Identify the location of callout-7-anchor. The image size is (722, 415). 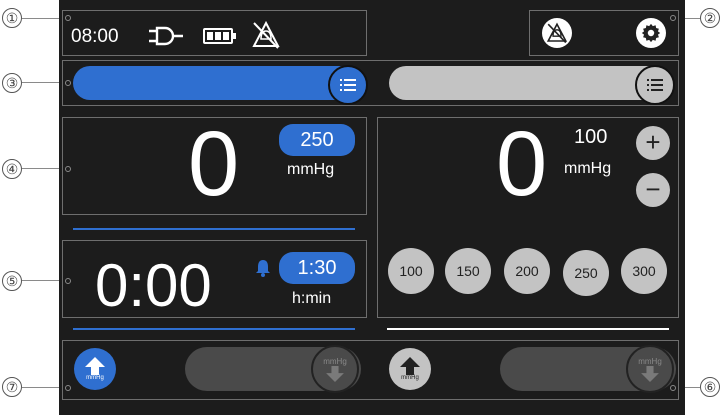
(68, 388).